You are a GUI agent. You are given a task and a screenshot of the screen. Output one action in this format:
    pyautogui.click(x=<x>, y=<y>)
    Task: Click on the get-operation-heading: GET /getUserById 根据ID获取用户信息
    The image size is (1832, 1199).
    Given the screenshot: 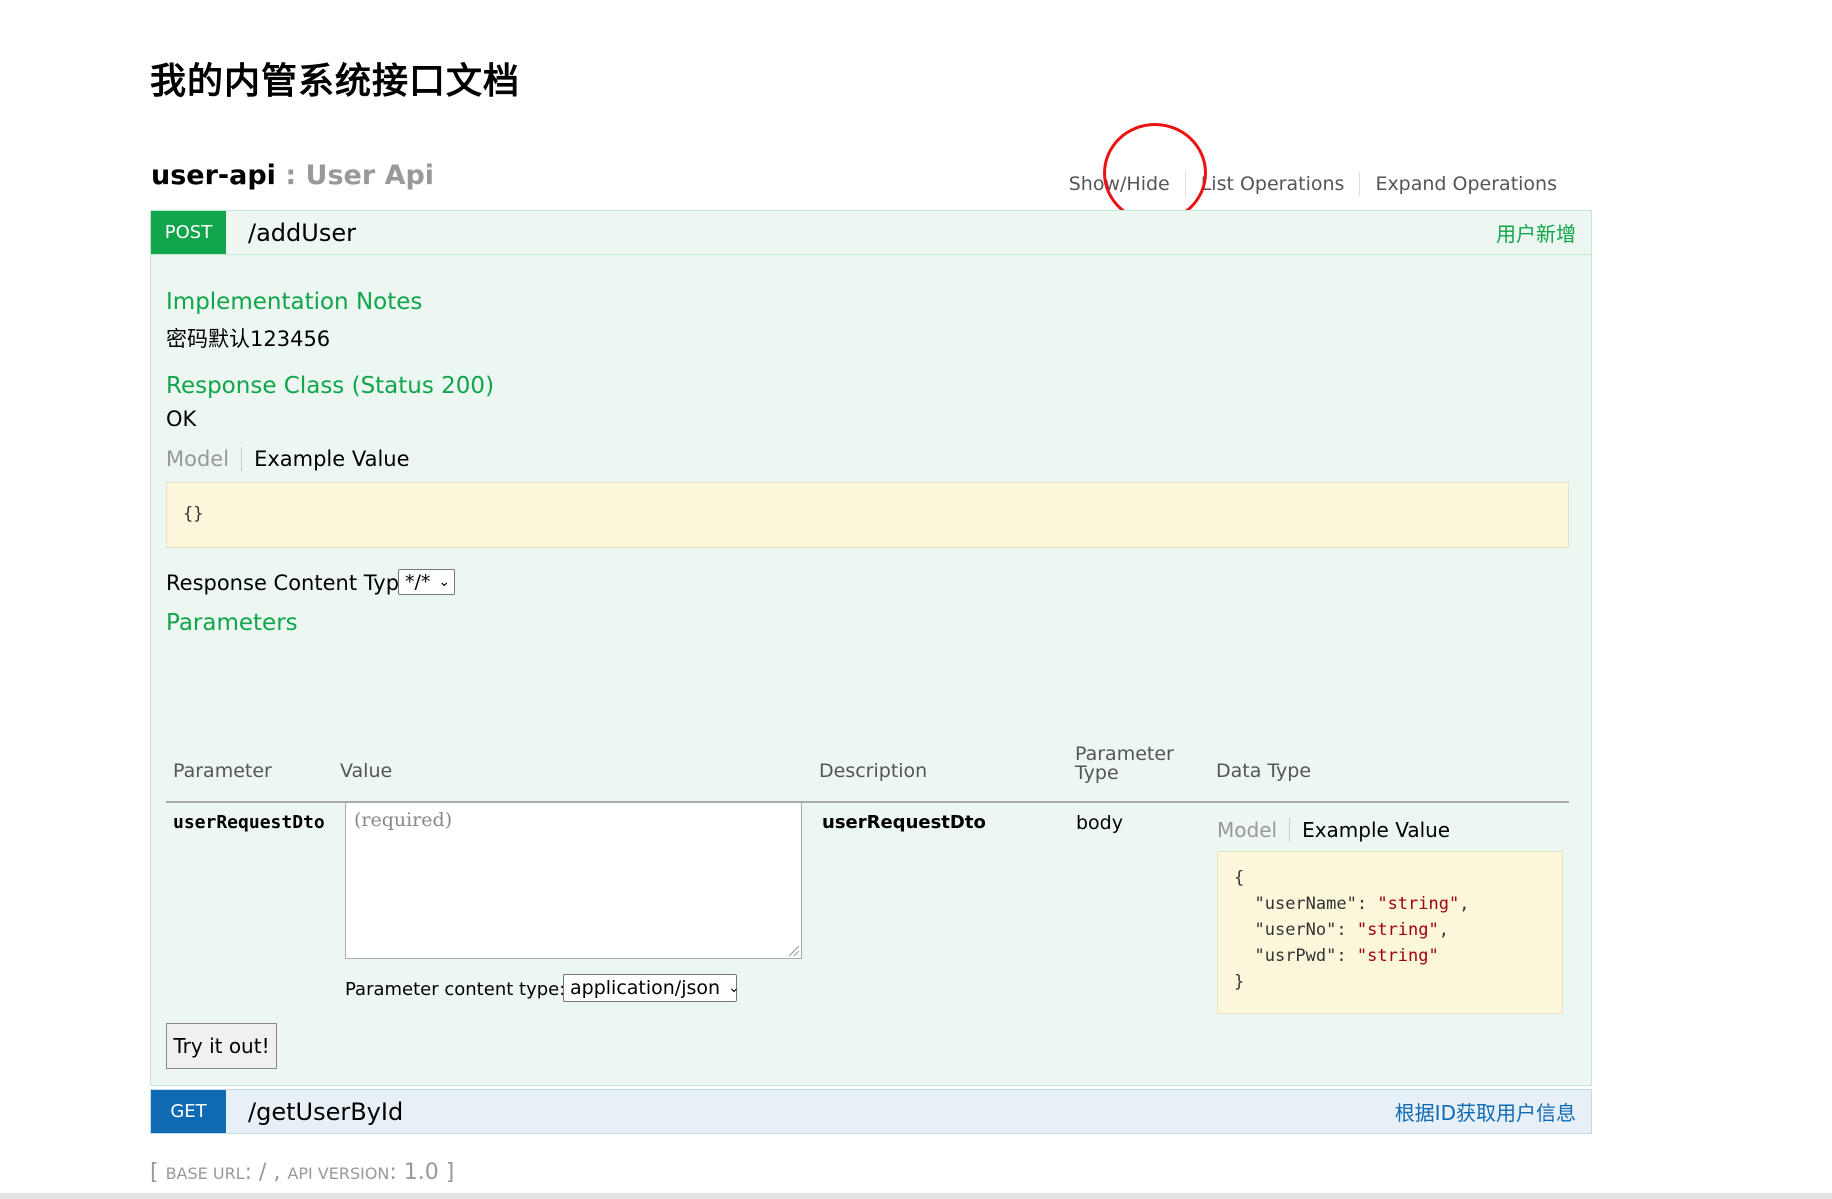 What is the action you would take?
    pyautogui.click(x=871, y=1111)
    